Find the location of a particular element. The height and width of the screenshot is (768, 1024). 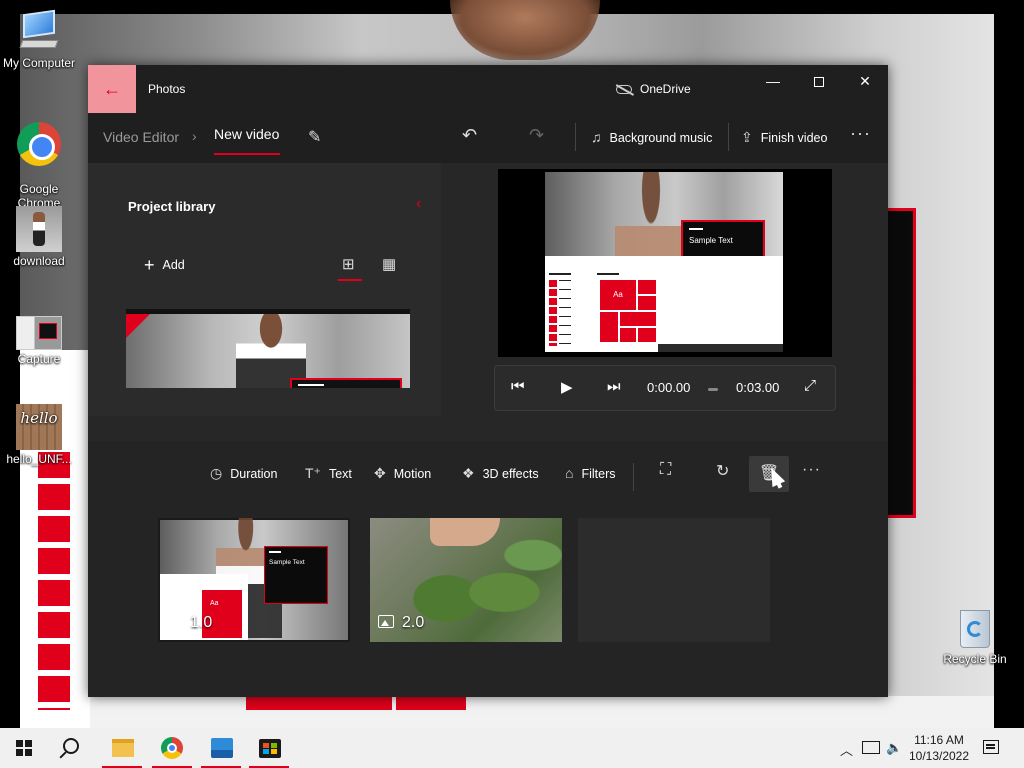

motion-icon: ✥ is located at coordinates (380, 473).